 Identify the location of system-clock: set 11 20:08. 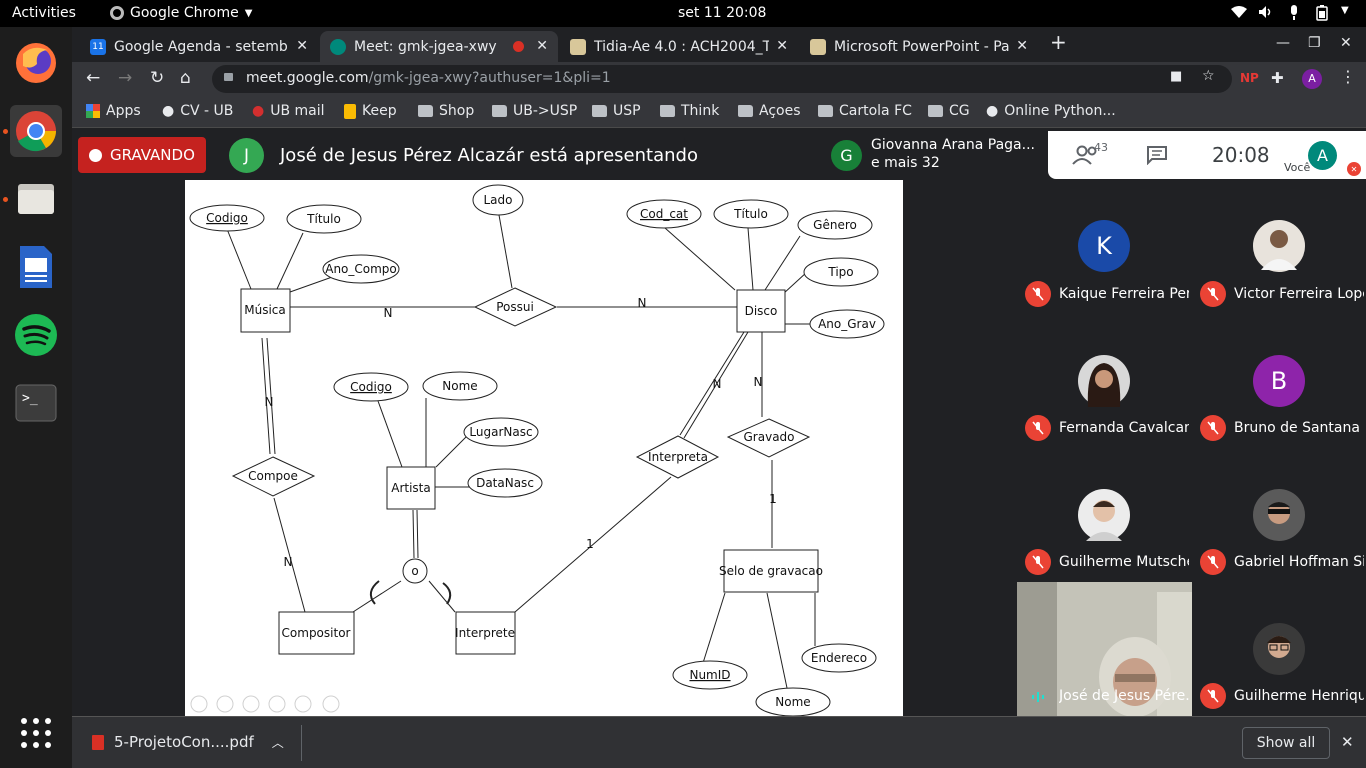
(722, 13).